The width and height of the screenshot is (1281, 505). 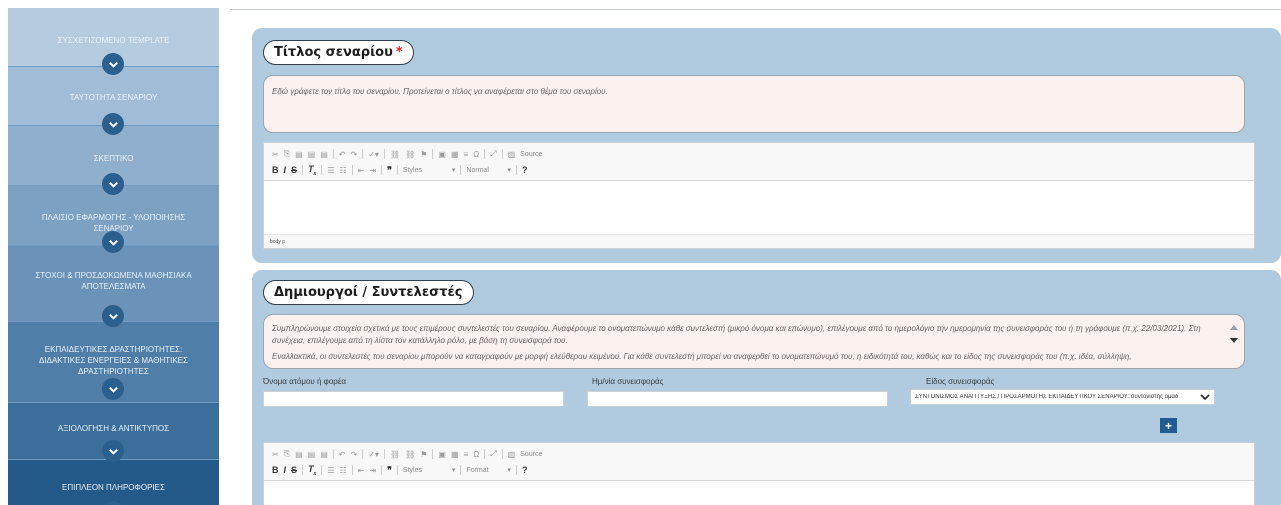 I want to click on sidebar-item-label: ΣΥΣΧΕΤΙΖΟΜΕΝΟ TEMPLATE, so click(x=113, y=40).